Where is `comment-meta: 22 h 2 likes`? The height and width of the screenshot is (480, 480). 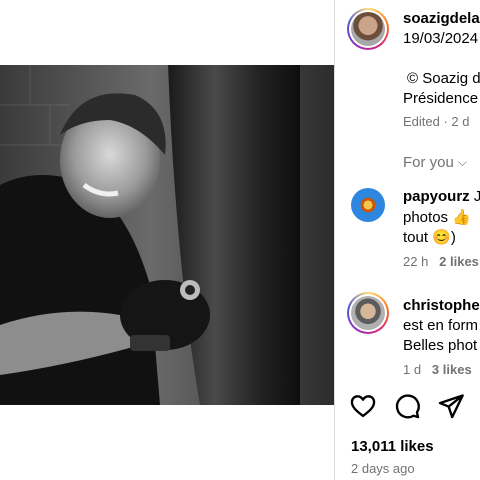 comment-meta: 22 h 2 likes is located at coordinates (441, 261).